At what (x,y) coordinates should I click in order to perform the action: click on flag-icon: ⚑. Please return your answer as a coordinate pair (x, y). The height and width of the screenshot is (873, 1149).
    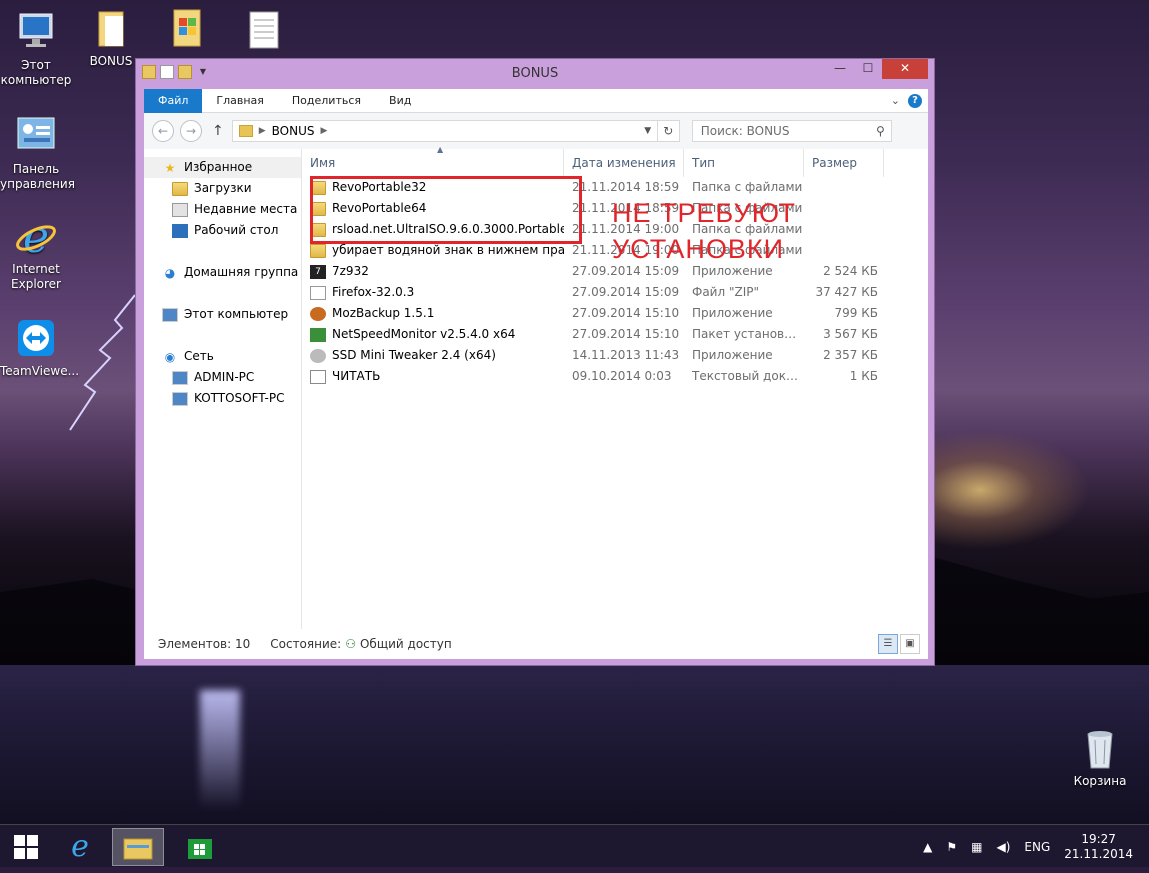
    Looking at the image, I should click on (951, 847).